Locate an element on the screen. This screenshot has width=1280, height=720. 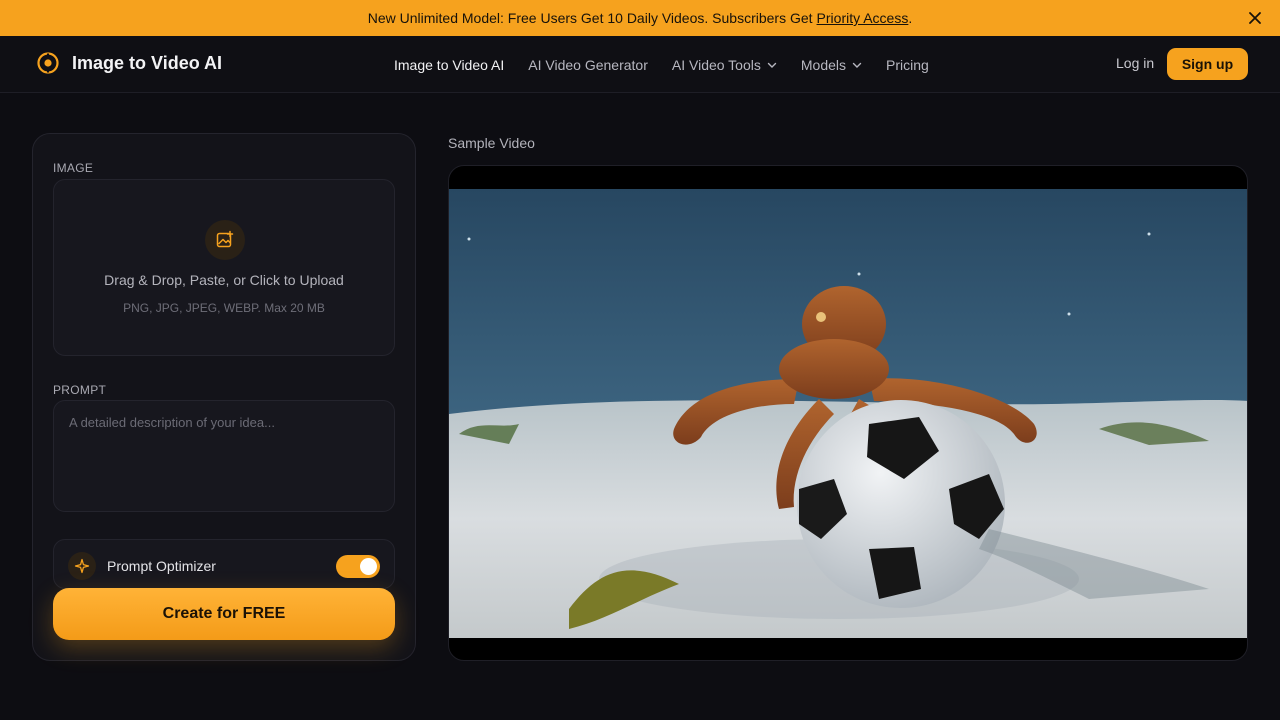
nav-label: Image to Video AI is located at coordinates (449, 64).